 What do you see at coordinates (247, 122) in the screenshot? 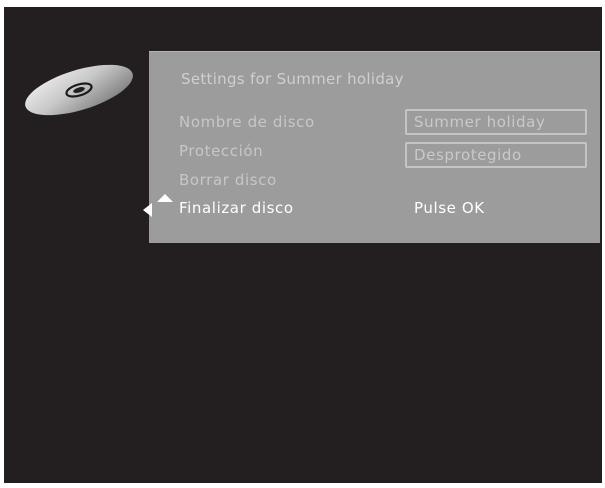
I see `menu-item-disc-name: Nombre de disco` at bounding box center [247, 122].